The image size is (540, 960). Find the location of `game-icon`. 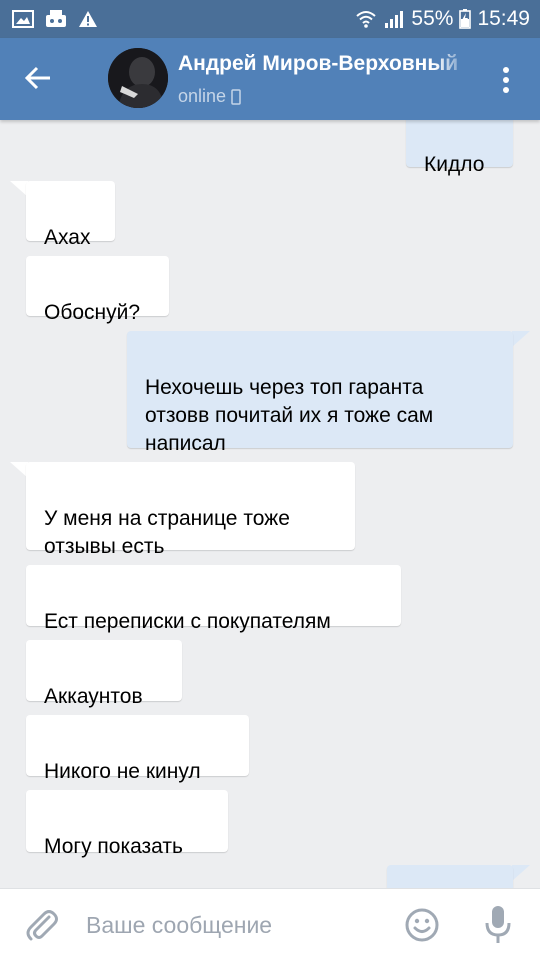

game-icon is located at coordinates (56, 18).